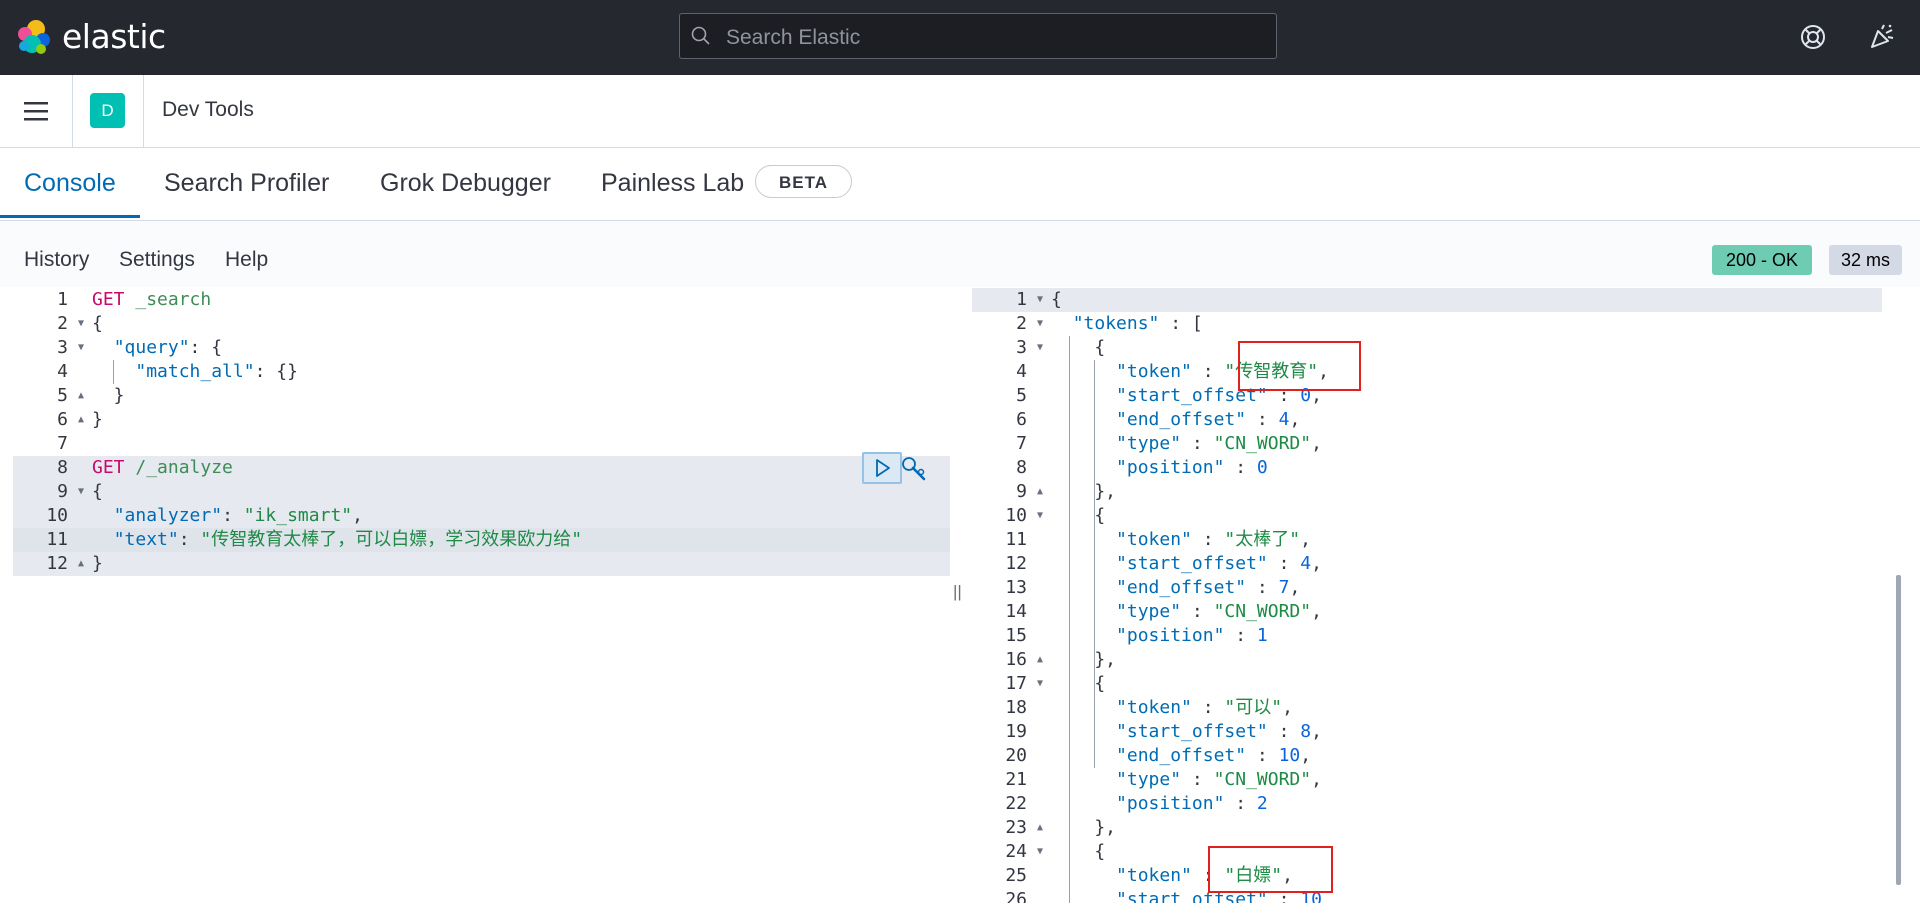 The image size is (1920, 914). Describe the element at coordinates (157, 348) in the screenshot. I see `code-line: "query": {` at that location.